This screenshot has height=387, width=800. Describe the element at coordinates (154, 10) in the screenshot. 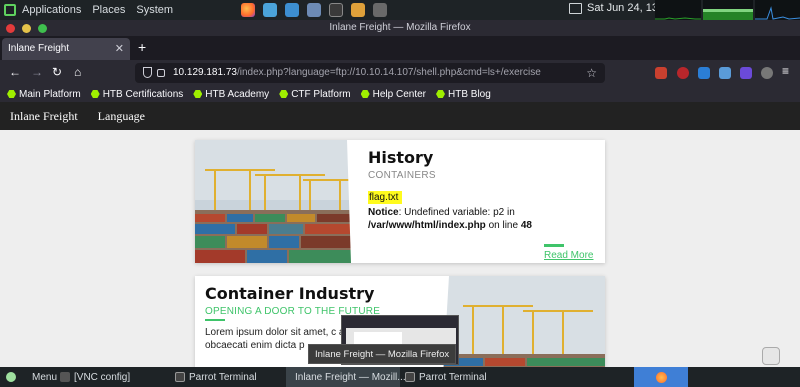

I see `system-menu: System` at that location.